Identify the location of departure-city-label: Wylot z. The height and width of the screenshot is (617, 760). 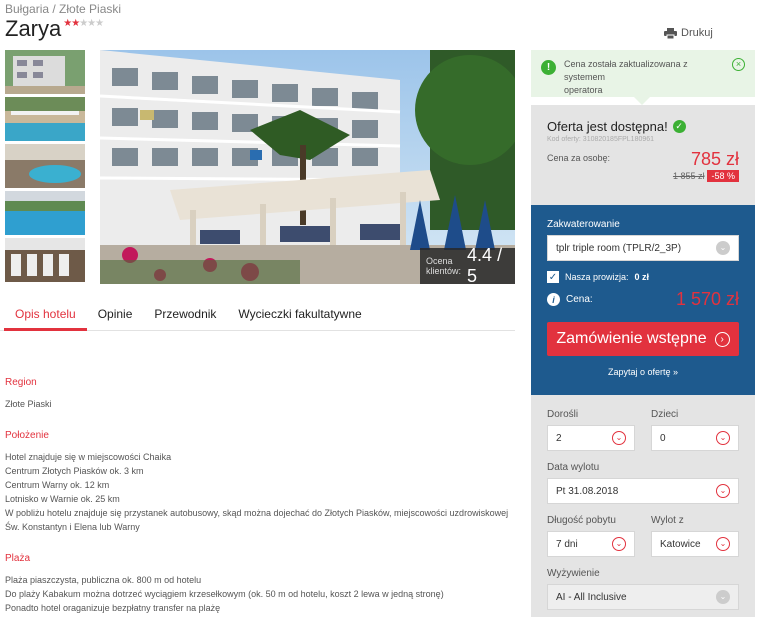
(667, 520).